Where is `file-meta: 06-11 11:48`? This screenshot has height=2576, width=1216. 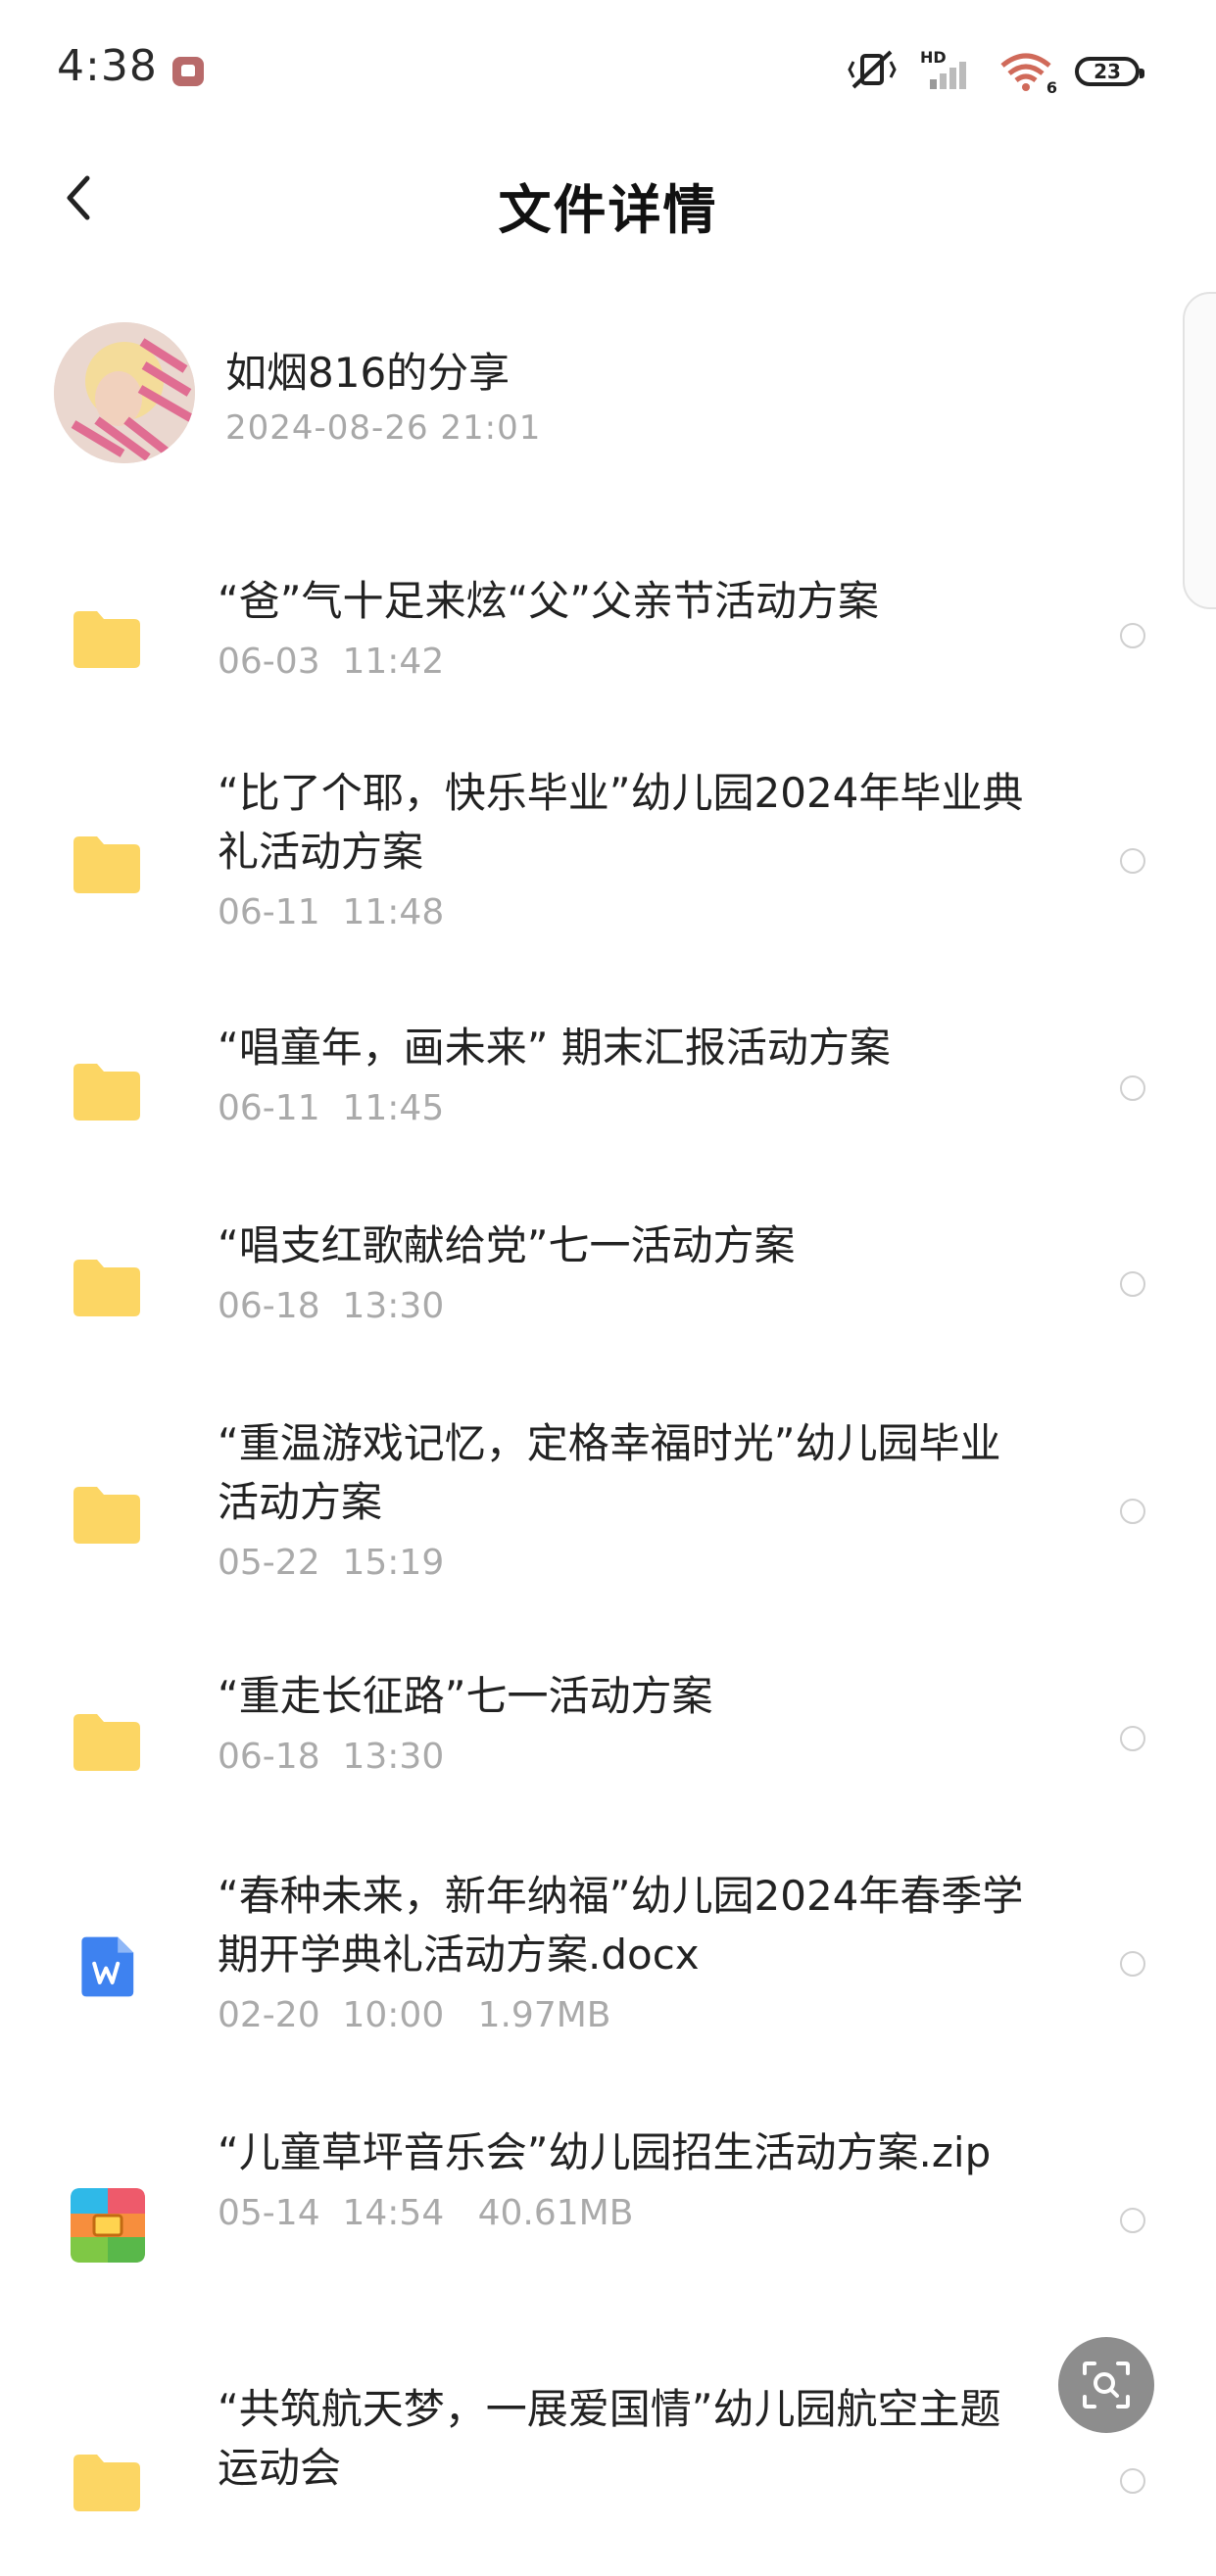 file-meta: 06-11 11:48 is located at coordinates (331, 912).